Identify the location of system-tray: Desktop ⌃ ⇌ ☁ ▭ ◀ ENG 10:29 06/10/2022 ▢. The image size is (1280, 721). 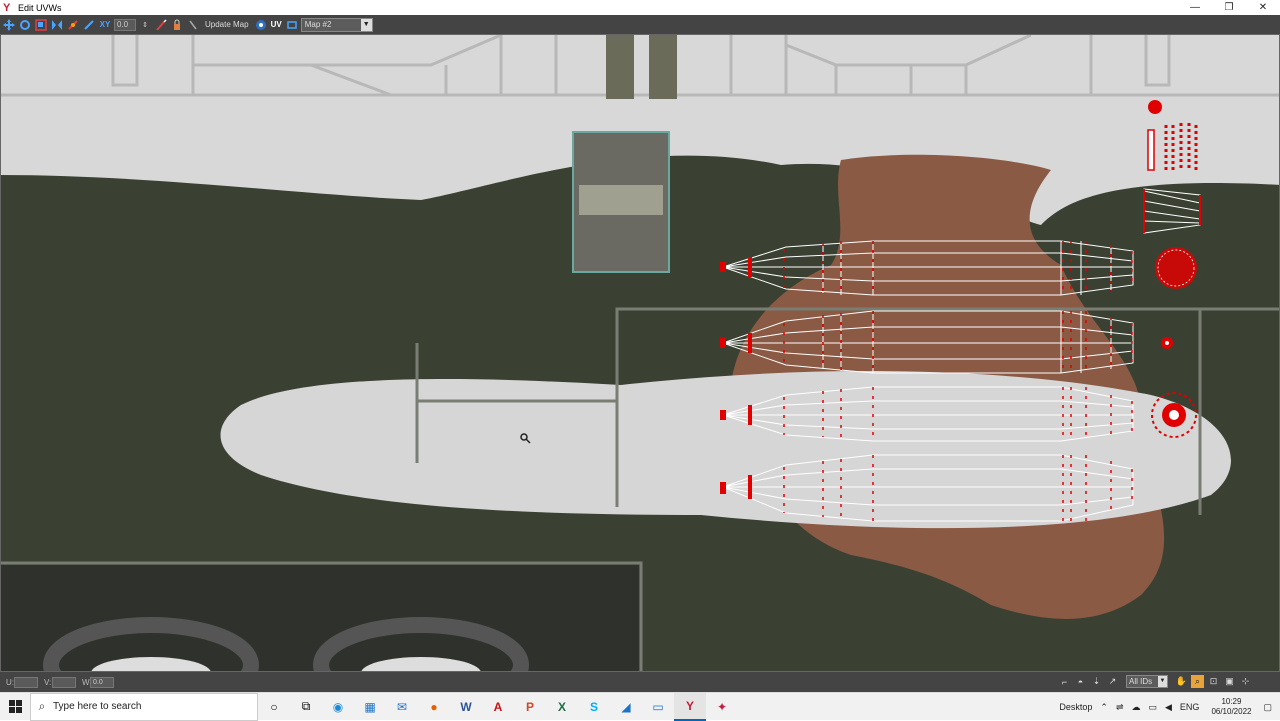
(1167, 707).